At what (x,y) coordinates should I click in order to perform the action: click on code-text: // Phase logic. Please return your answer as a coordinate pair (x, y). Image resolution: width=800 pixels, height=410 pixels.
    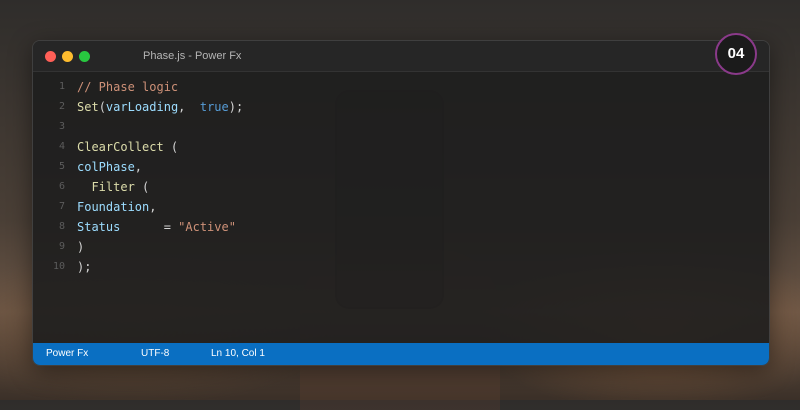
    Looking at the image, I should click on (127, 87).